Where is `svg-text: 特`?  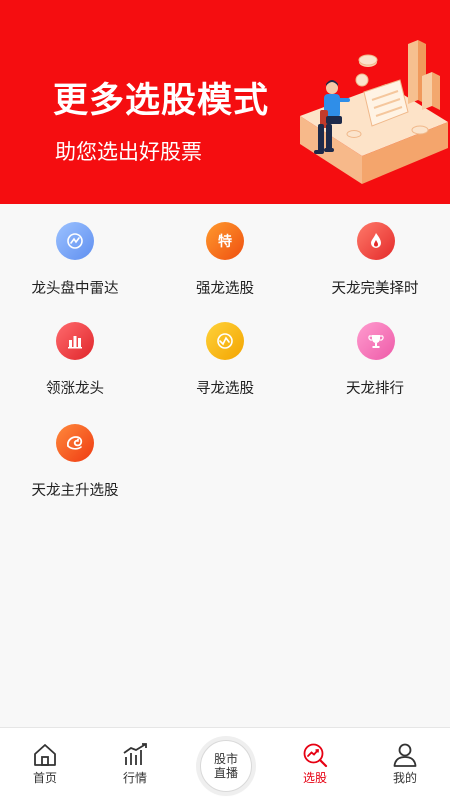
svg-text: 特 is located at coordinates (225, 241).